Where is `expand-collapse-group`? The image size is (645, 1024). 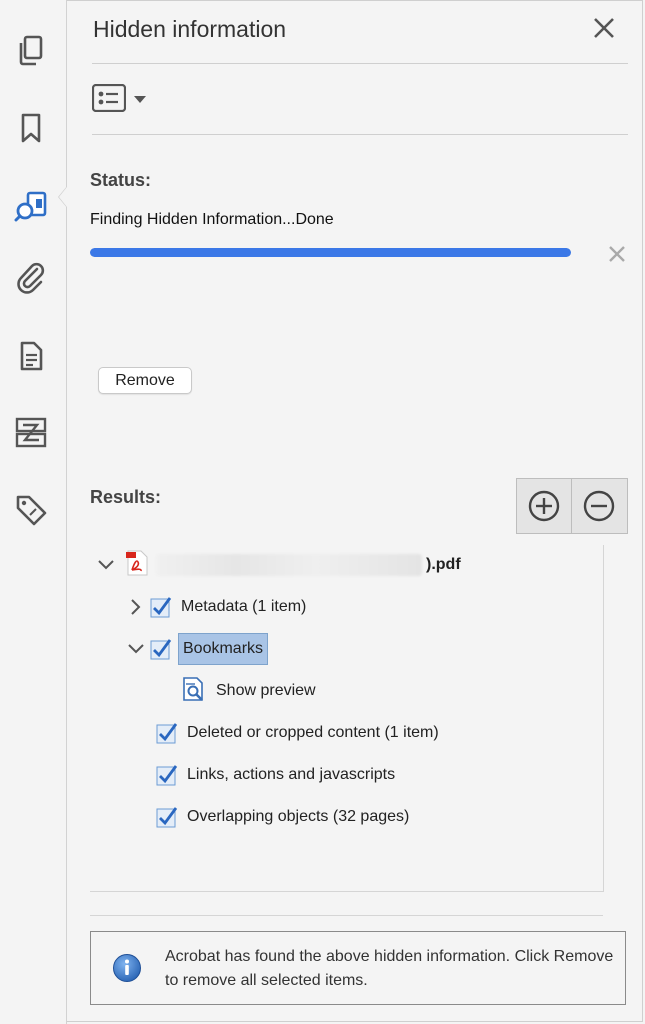
expand-collapse-group is located at coordinates (572, 506).